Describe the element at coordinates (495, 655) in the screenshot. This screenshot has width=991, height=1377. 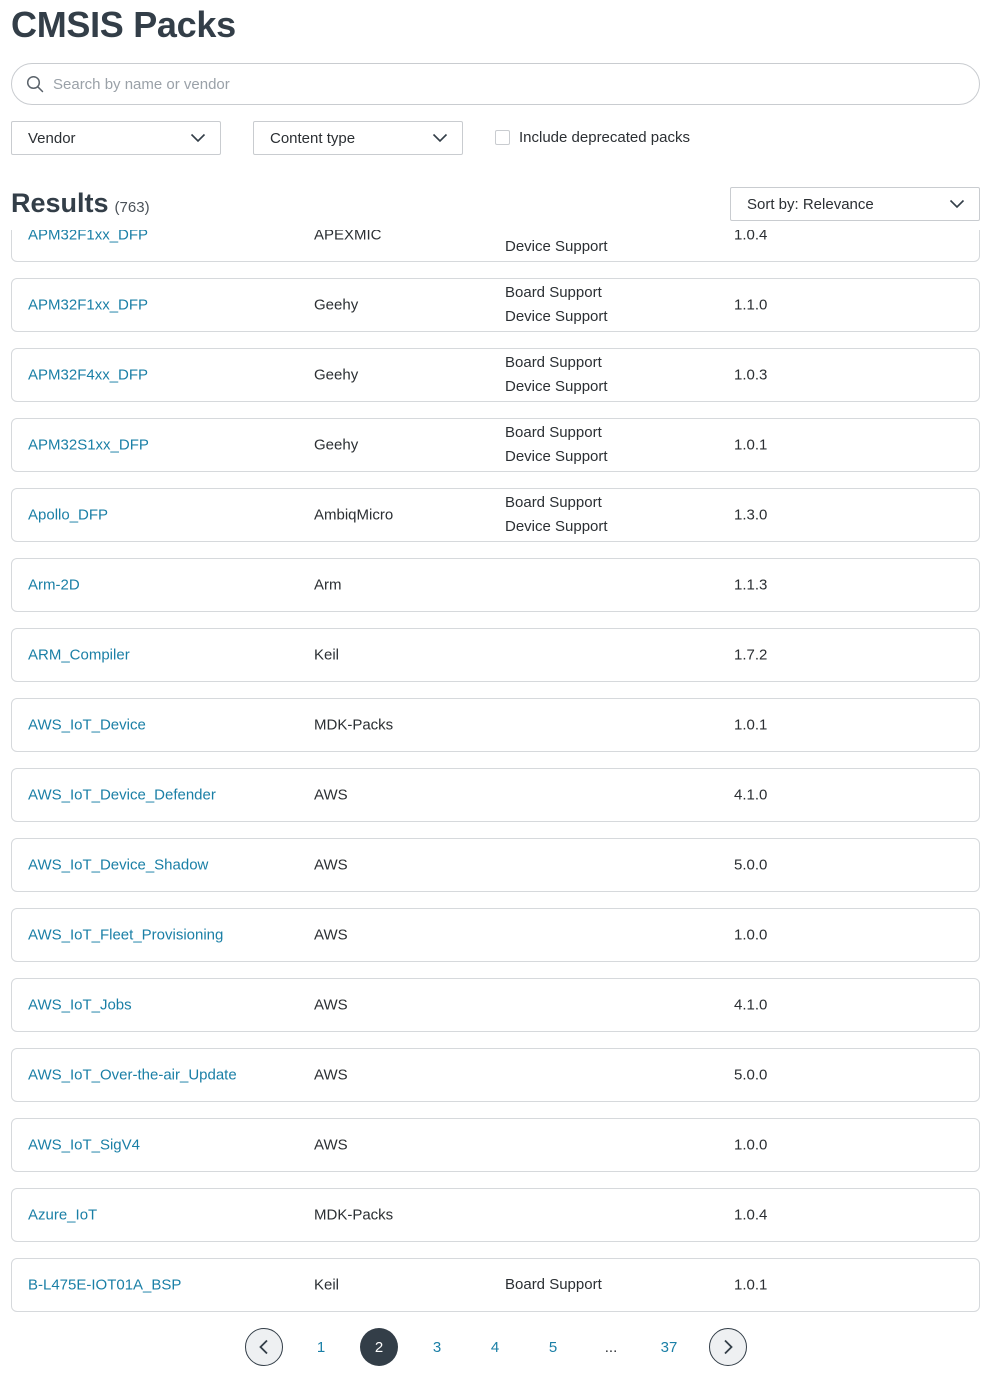
I see `pack-row: ARM_Compiler Keil 1.7.2` at that location.